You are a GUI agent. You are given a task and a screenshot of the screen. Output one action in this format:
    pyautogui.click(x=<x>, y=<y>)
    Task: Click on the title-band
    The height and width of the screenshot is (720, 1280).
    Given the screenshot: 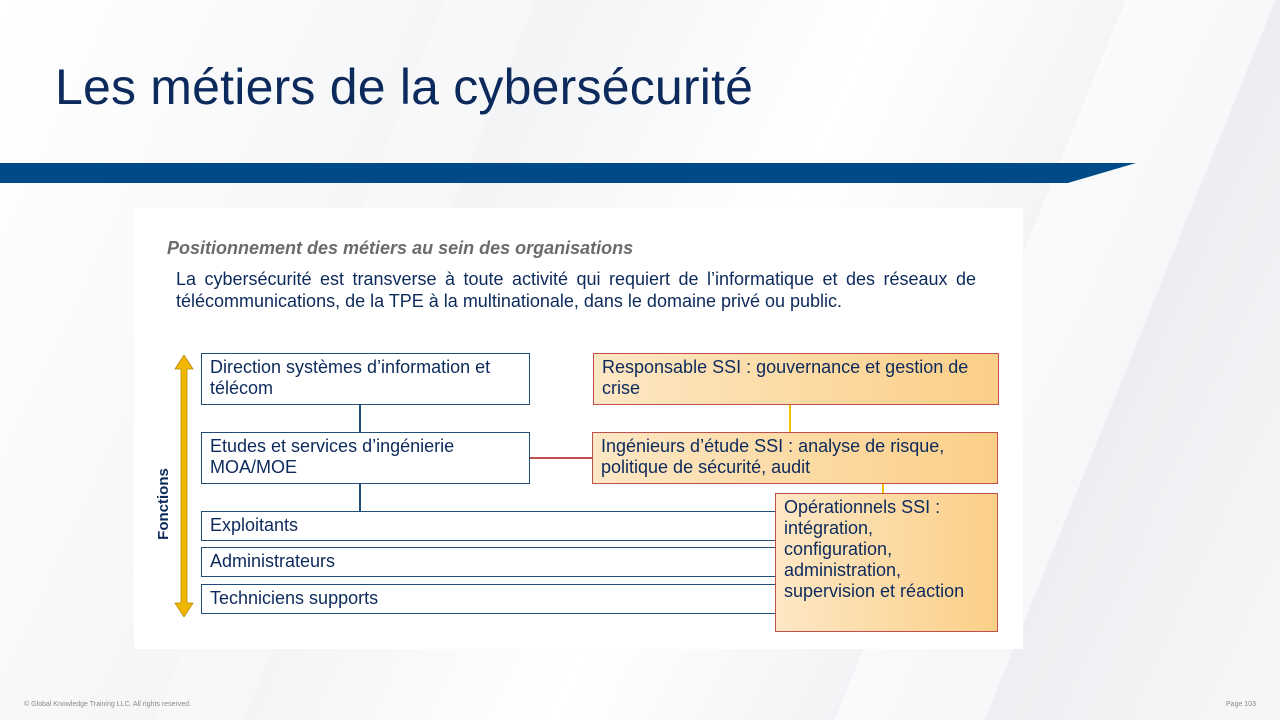 What is the action you would take?
    pyautogui.click(x=568, y=173)
    